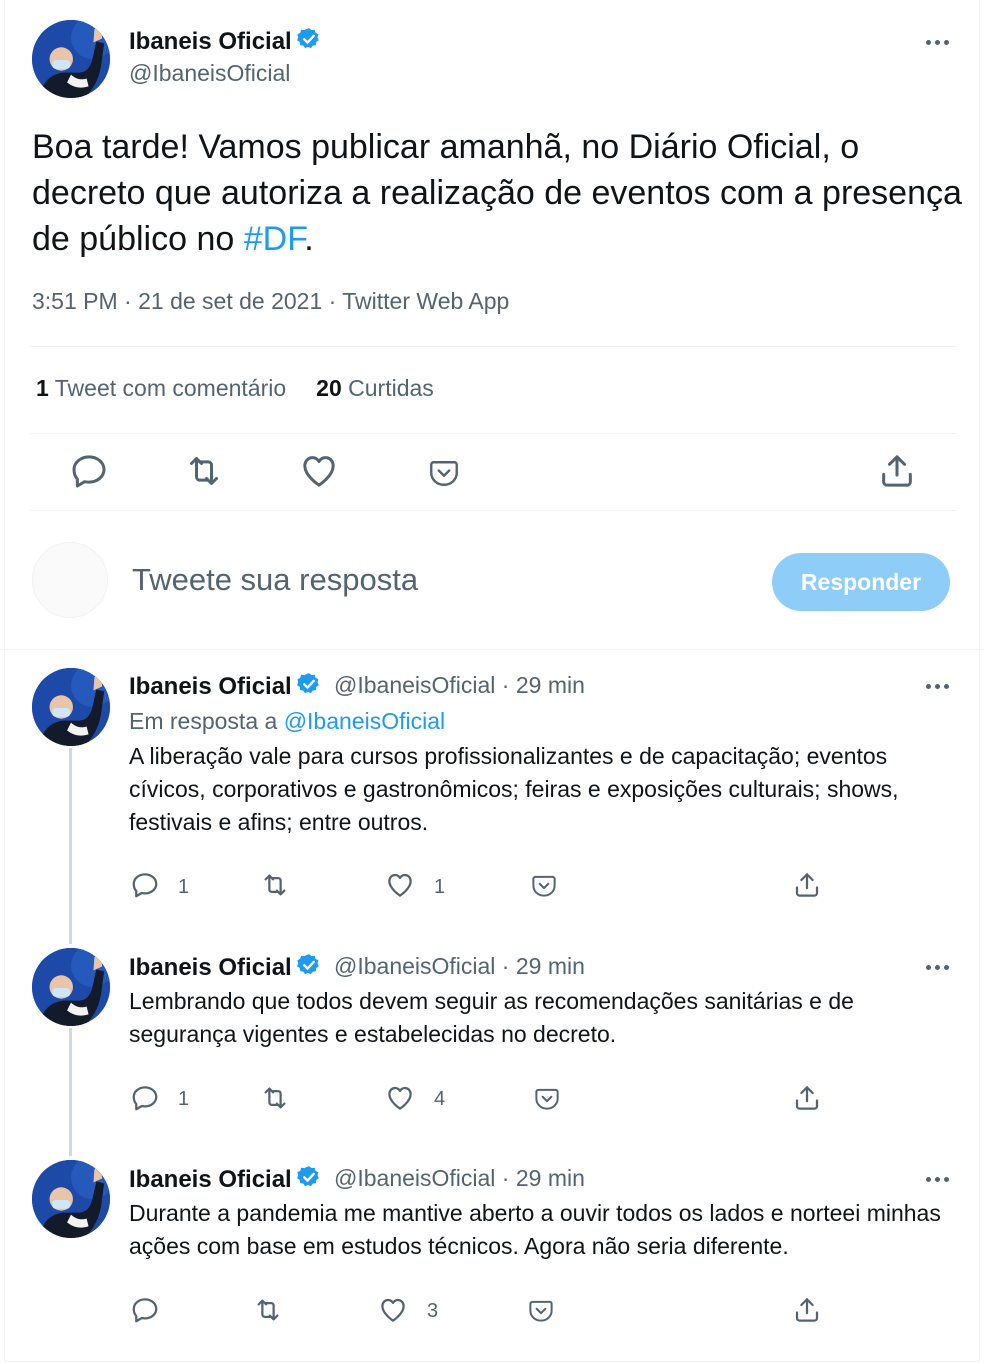 The height and width of the screenshot is (1364, 984). I want to click on hashtag-link: #DF, so click(274, 239).